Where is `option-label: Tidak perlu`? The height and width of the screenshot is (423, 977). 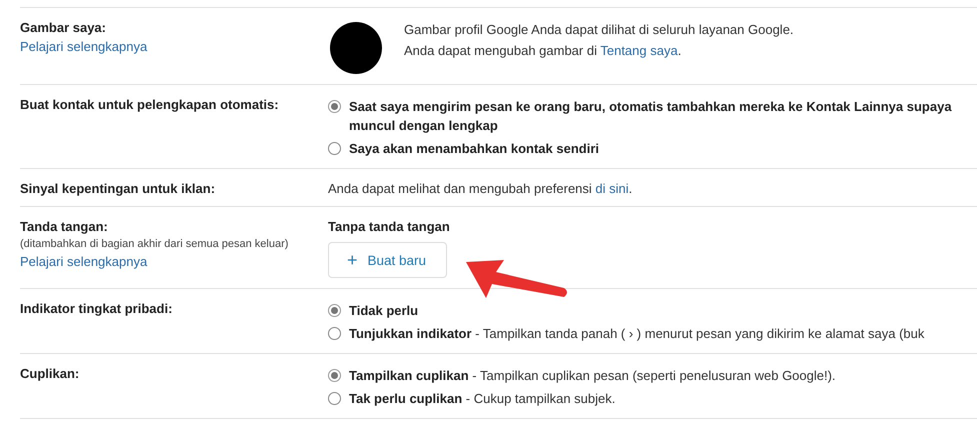
option-label: Tidak perlu is located at coordinates (383, 311).